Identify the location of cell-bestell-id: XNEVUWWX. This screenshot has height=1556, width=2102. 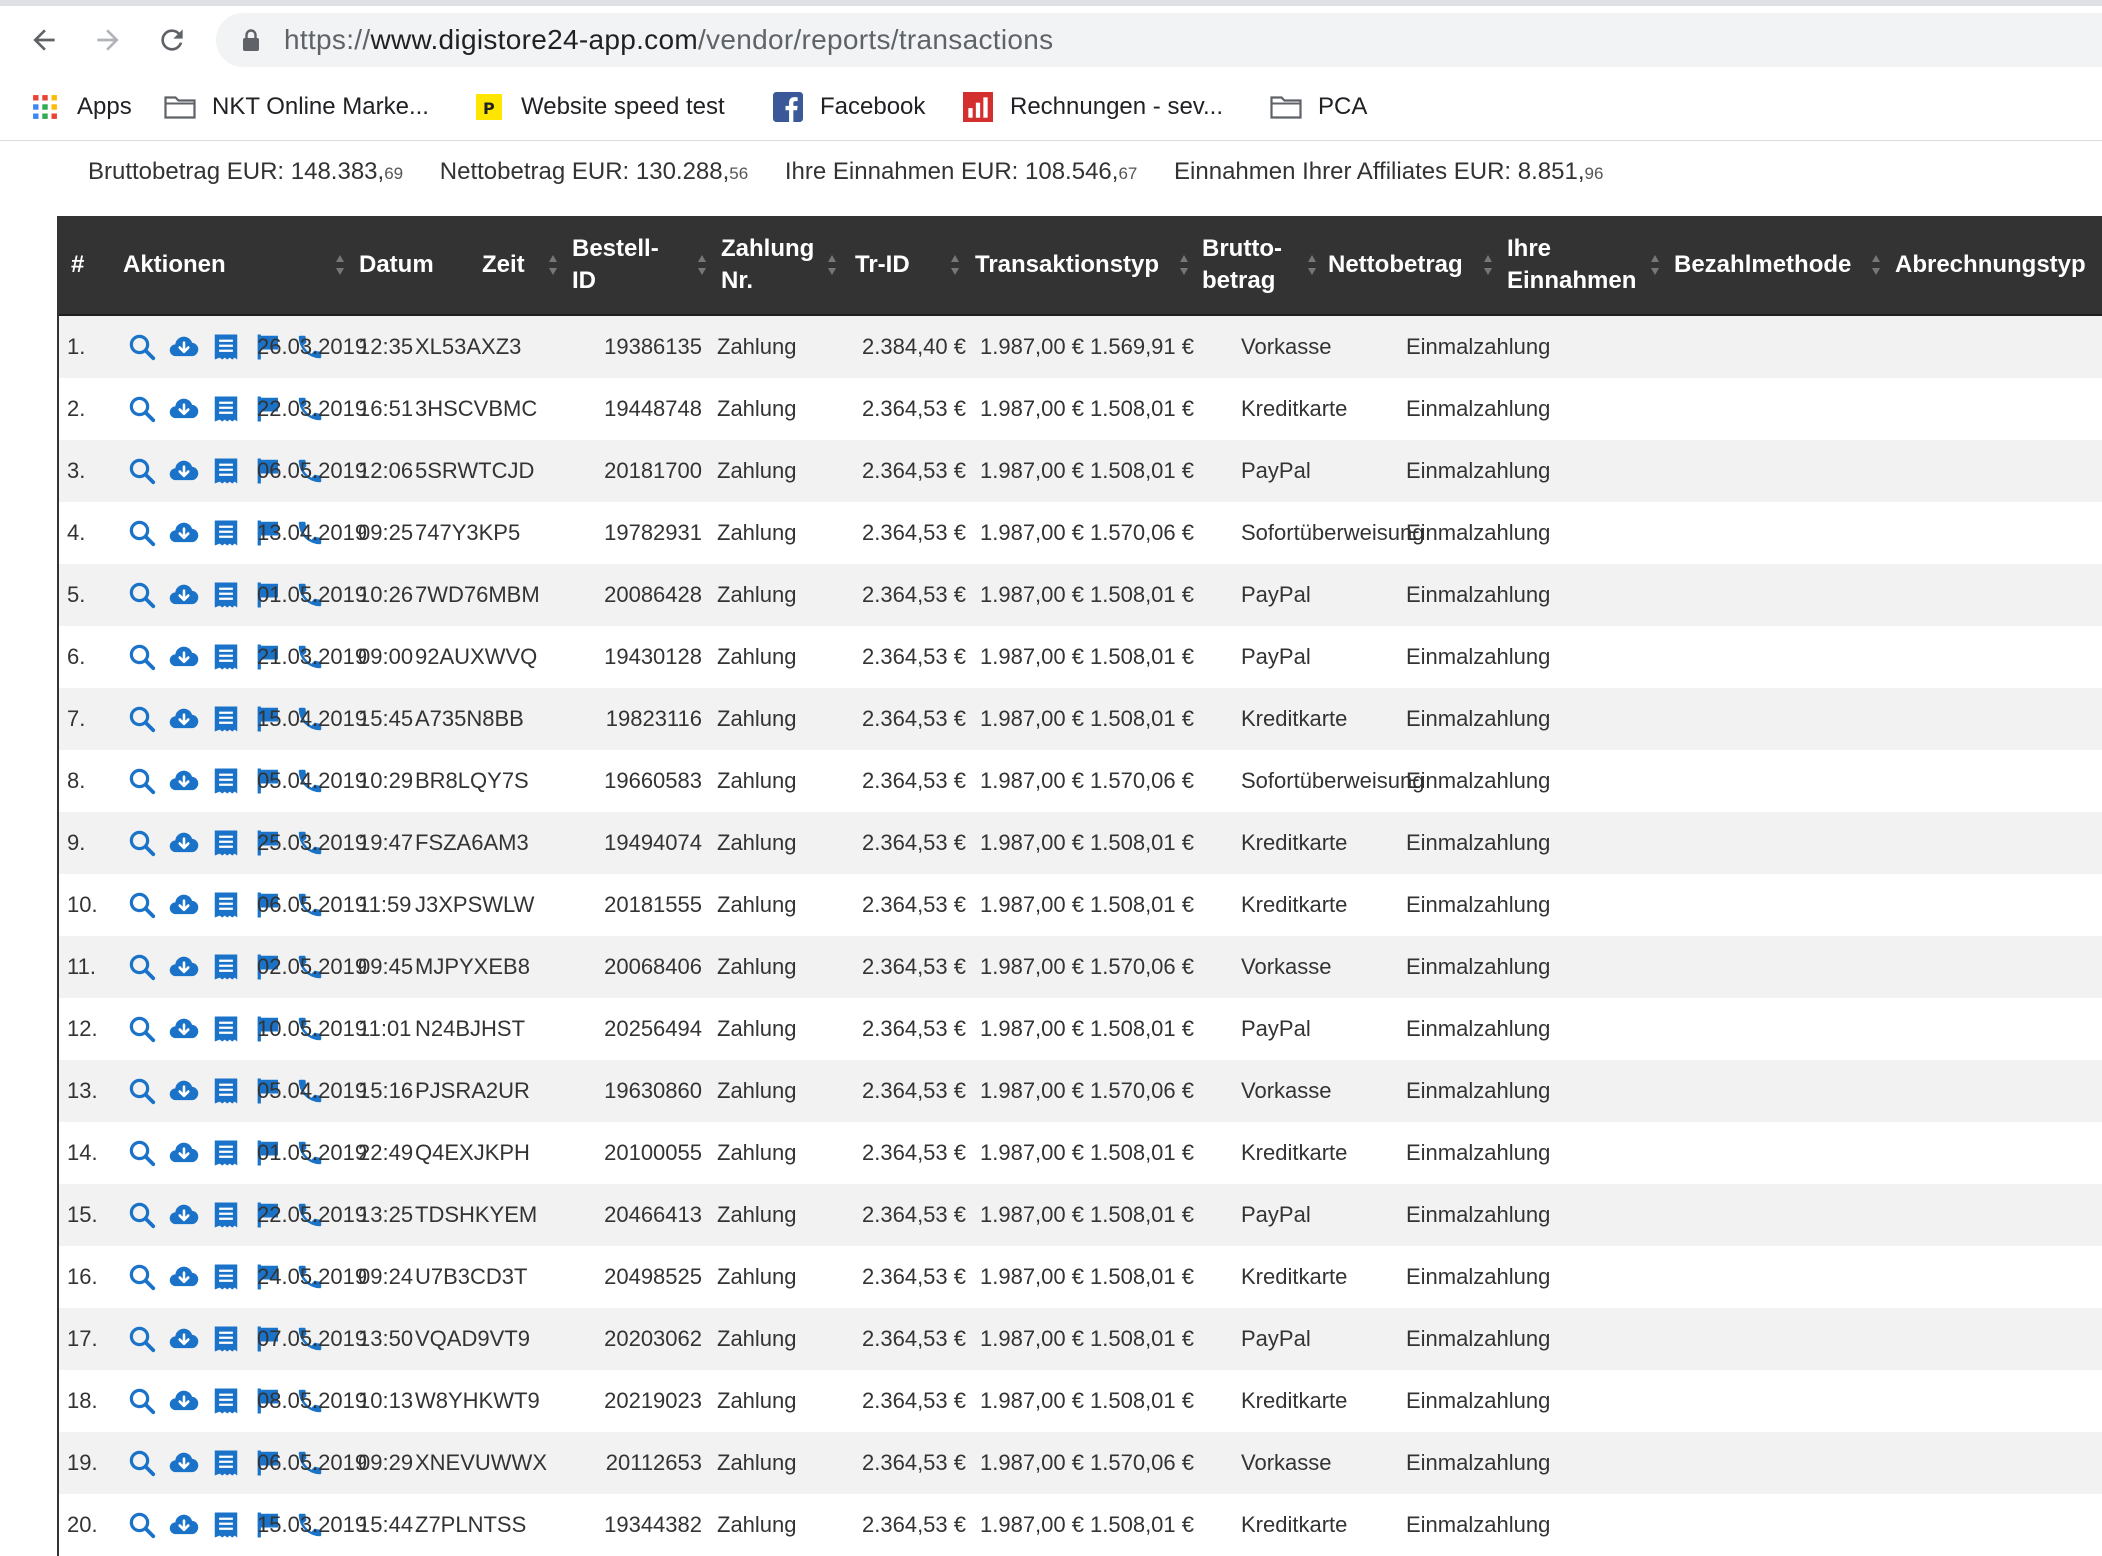
(481, 1463).